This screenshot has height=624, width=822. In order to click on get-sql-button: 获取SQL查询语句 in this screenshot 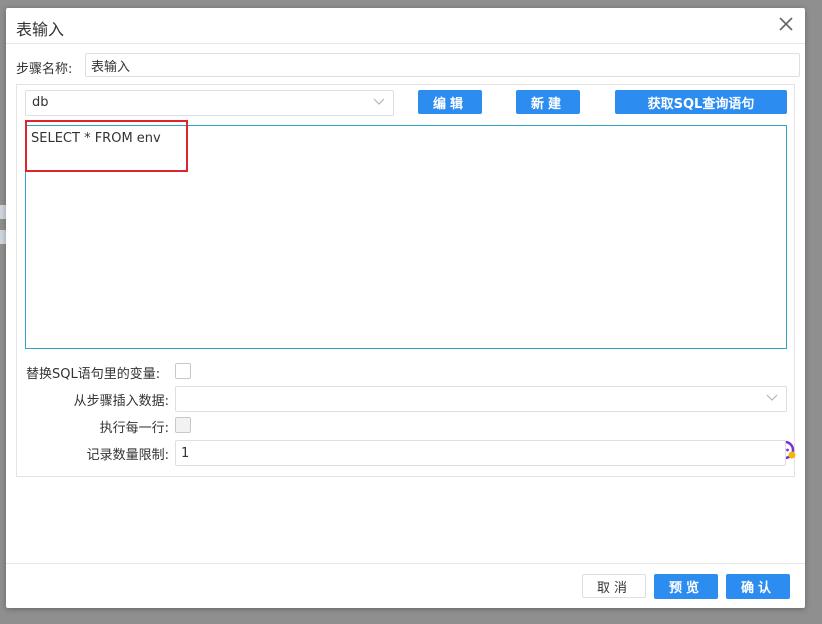, I will do `click(701, 102)`.